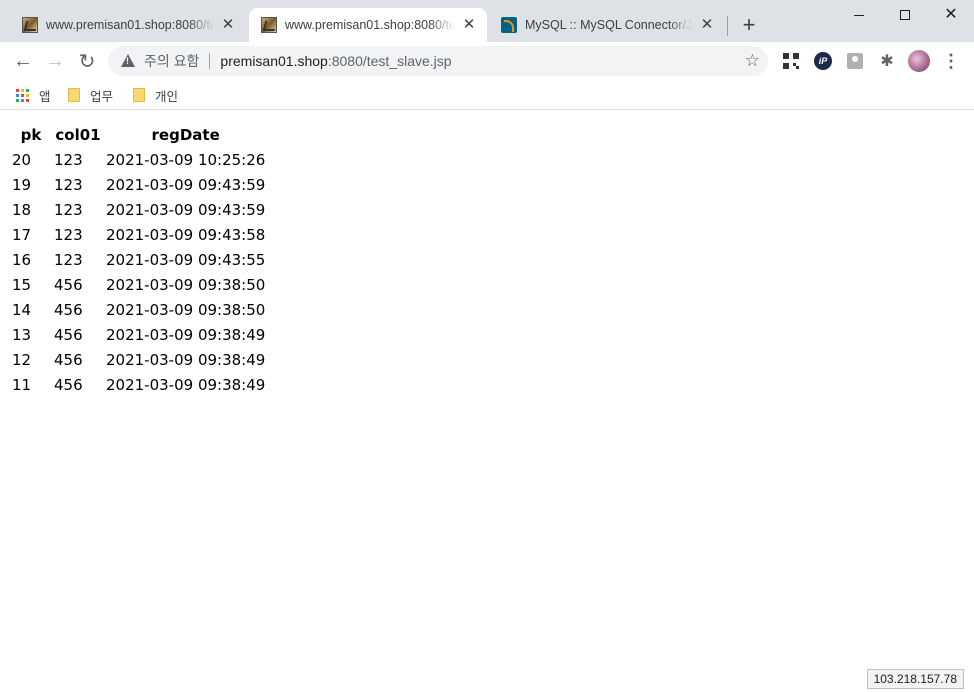 The width and height of the screenshot is (974, 692). I want to click on table-row: 18 123 2021-03-09 09:43:59, so click(138, 209).